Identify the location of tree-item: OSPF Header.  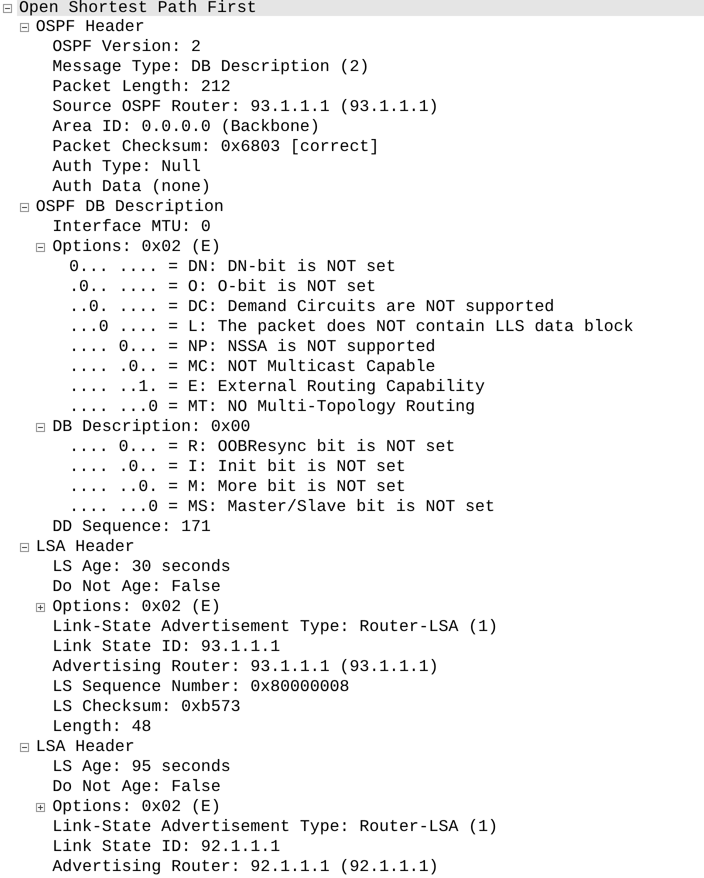
(90, 27).